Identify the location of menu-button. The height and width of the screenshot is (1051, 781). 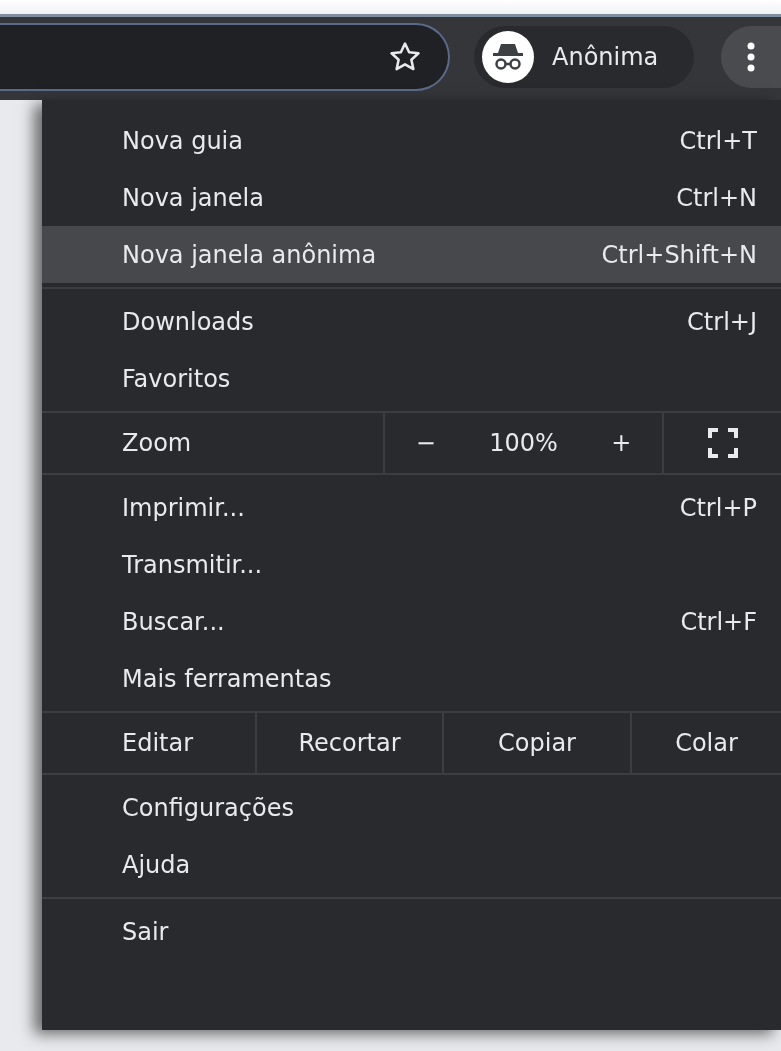
(751, 57).